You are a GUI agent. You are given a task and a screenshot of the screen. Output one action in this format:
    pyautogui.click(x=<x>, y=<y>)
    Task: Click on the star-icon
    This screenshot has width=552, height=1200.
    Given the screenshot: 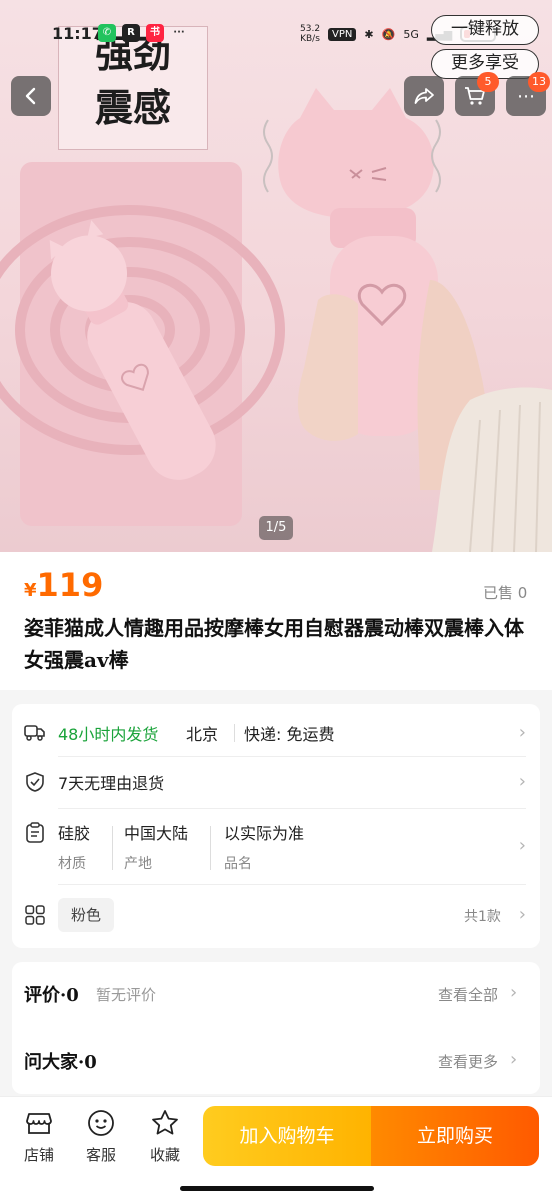 What is the action you would take?
    pyautogui.click(x=165, y=1122)
    